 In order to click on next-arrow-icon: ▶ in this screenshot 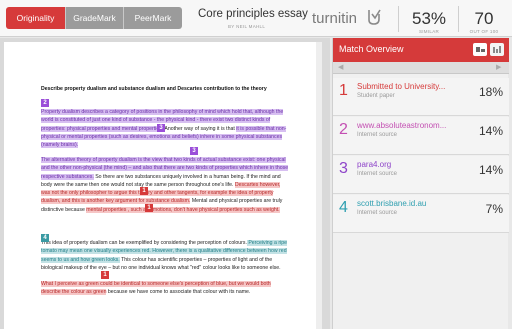, I will do `click(498, 67)`.